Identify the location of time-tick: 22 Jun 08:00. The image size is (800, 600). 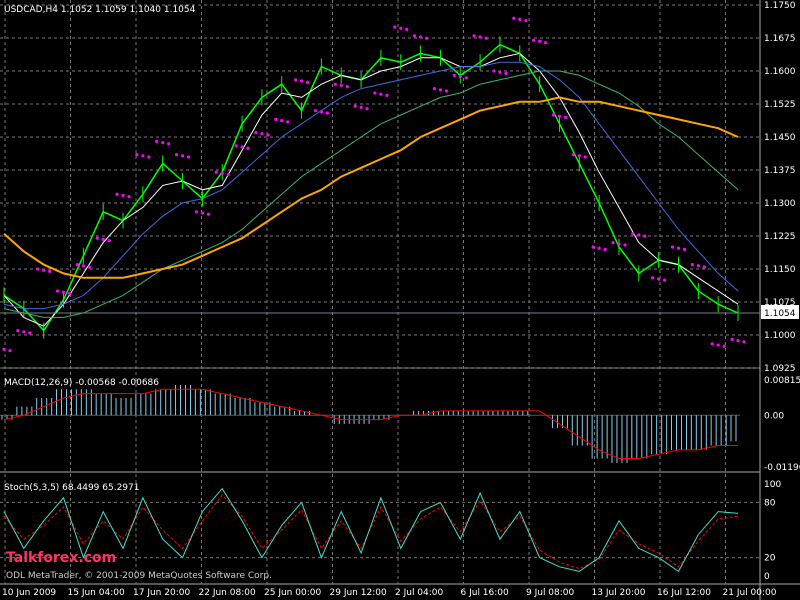
(227, 593).